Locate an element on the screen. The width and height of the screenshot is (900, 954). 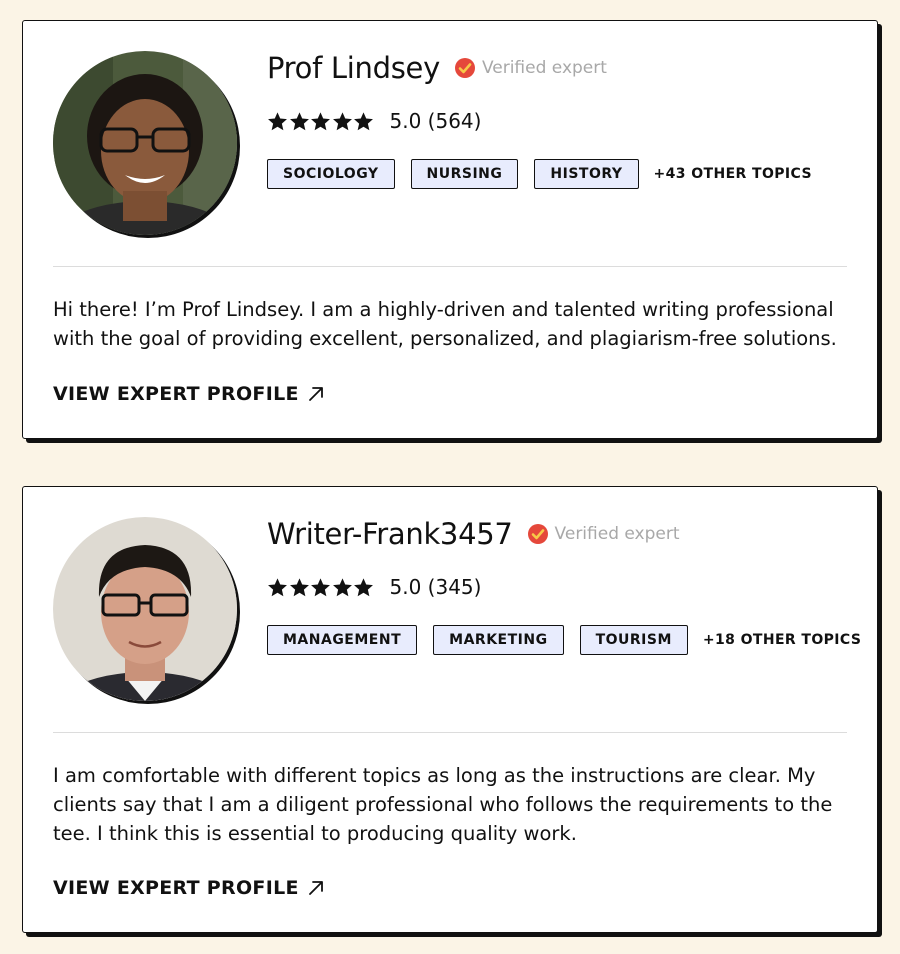
topic-tag: SOCIOLOGY is located at coordinates (331, 174).